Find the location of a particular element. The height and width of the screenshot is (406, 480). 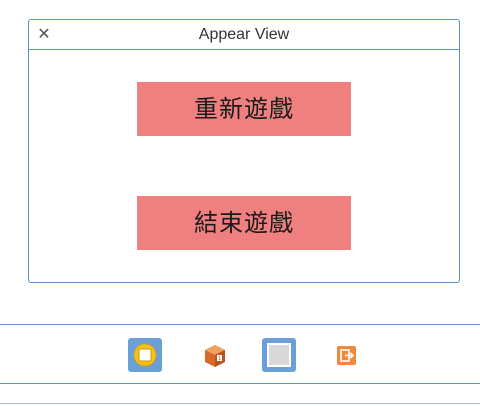

view-controller-icon is located at coordinates (145, 355).